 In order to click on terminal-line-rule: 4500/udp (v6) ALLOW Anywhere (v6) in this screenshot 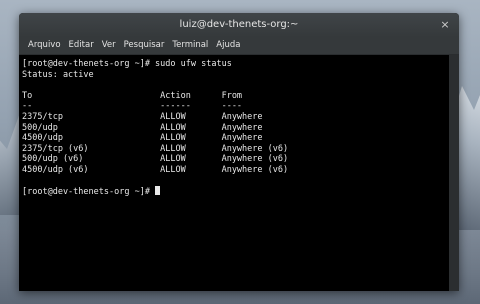, I will do `click(155, 169)`.